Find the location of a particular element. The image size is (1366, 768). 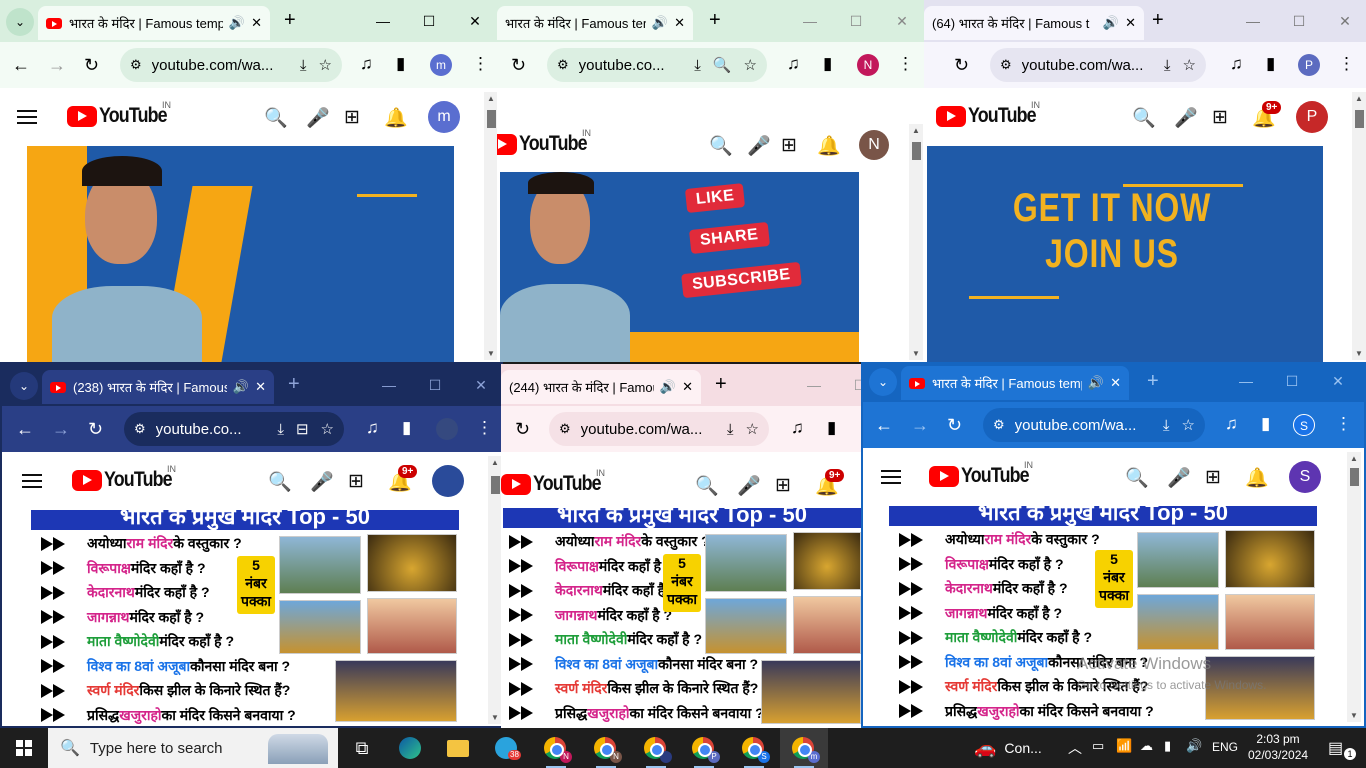

clock: 2:03 pm 02/03/2024 is located at coordinates (1278, 747).